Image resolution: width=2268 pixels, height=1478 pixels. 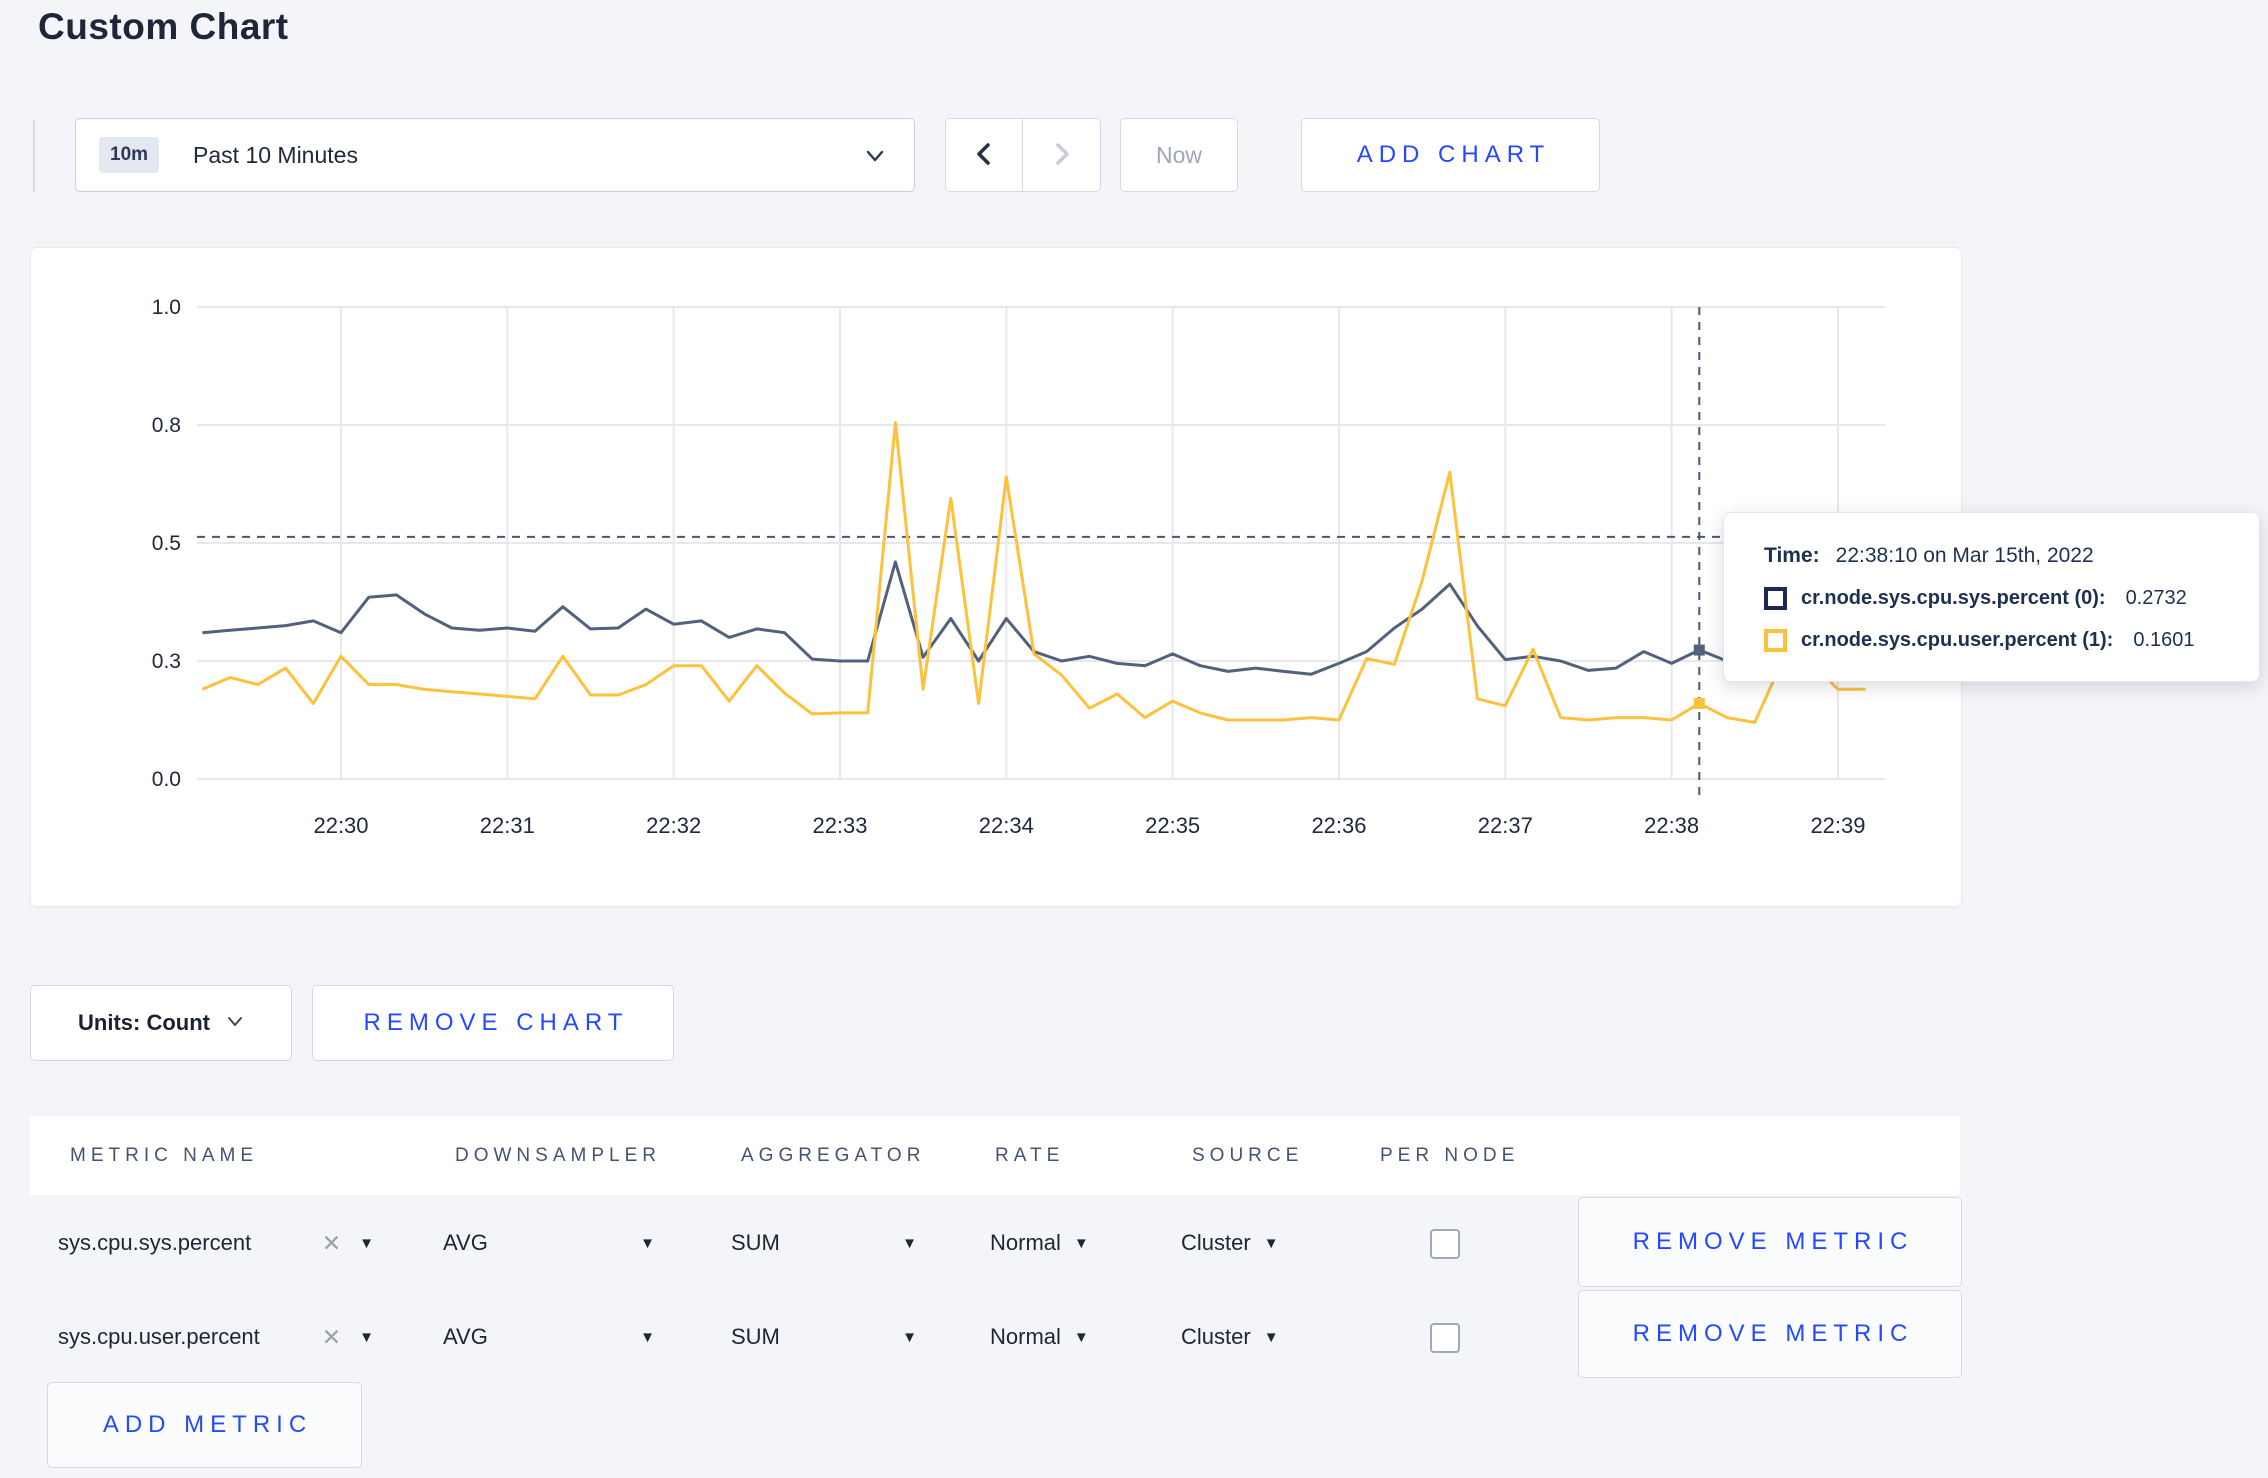 I want to click on time-step-buttons, so click(x=1023, y=155).